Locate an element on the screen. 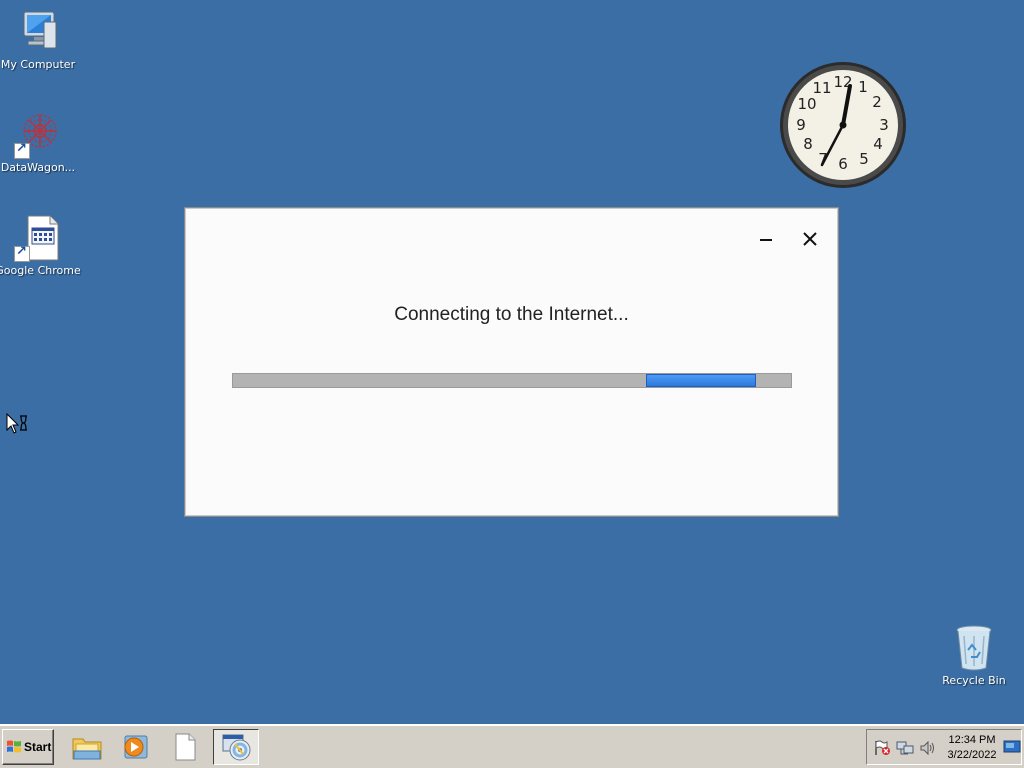 The height and width of the screenshot is (768, 1024). clock-time: 12:34 PM is located at coordinates (972, 740).